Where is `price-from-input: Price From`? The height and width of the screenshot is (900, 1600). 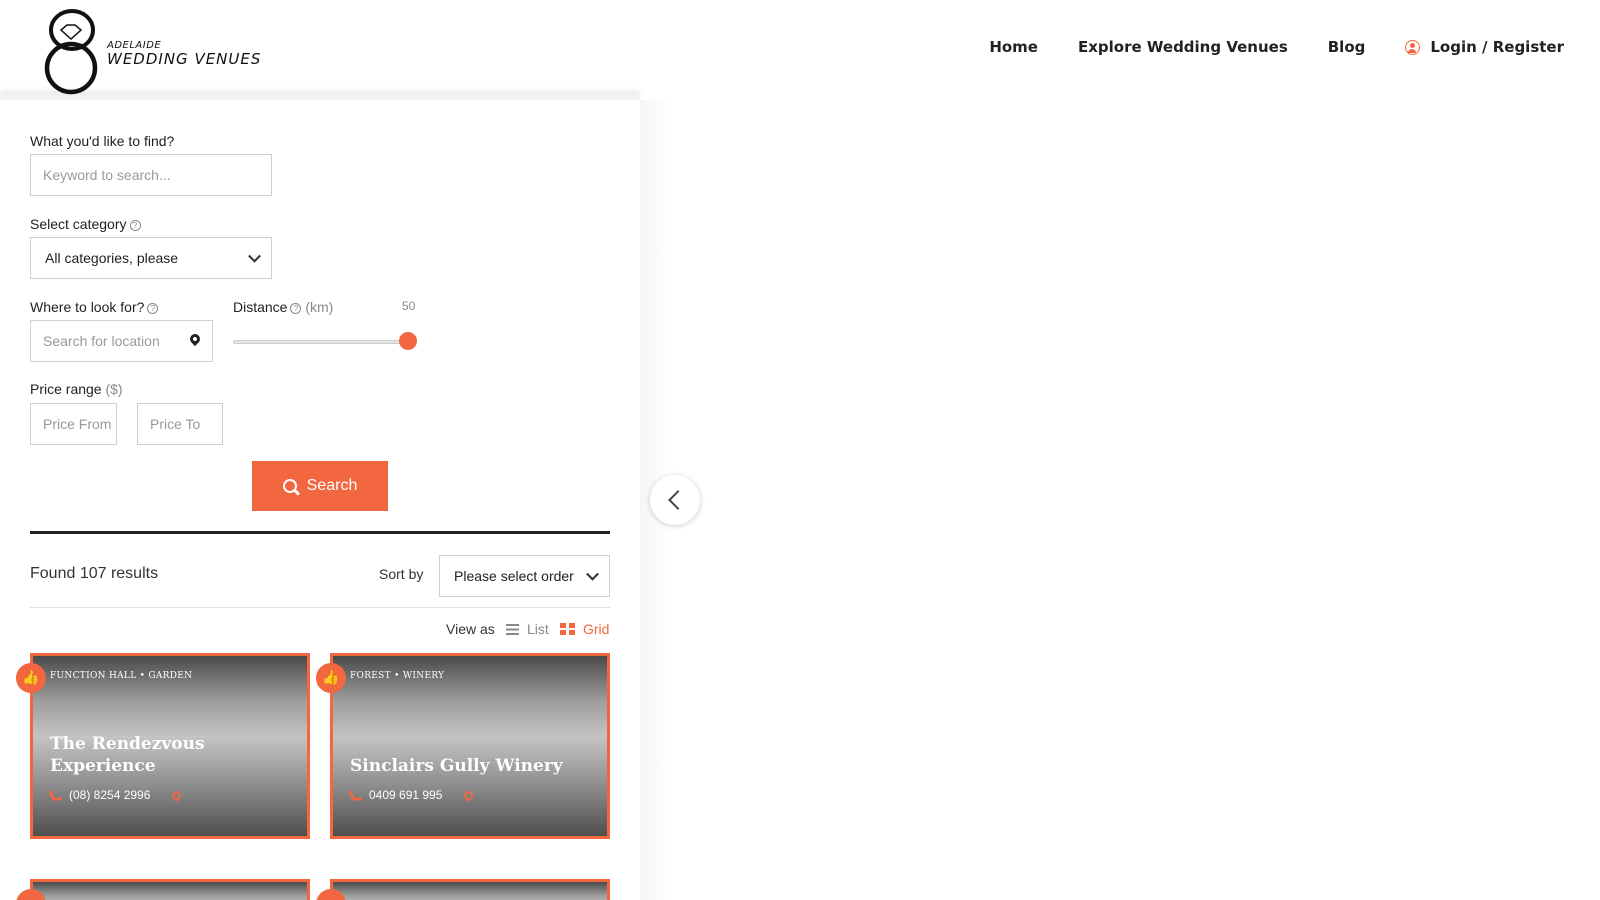 price-from-input: Price From is located at coordinates (73, 424).